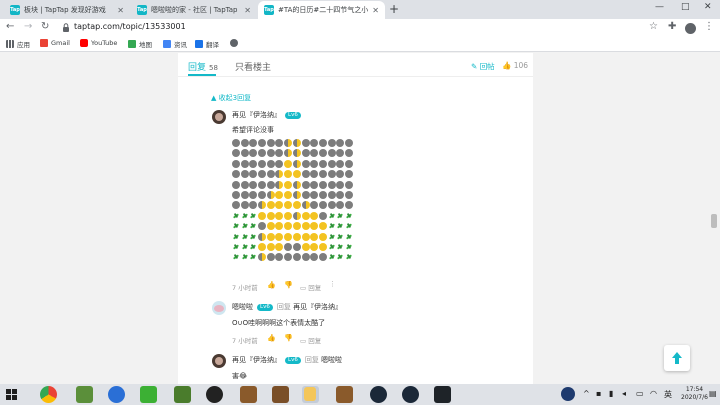 The height and width of the screenshot is (405, 720). Describe the element at coordinates (708, 7) in the screenshot. I see `close-window-icon: ✕` at that location.